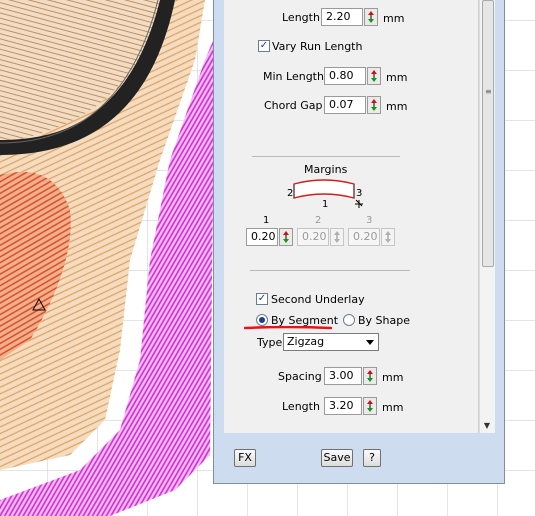  I want to click on grip-icon: ≡, so click(488, 91).